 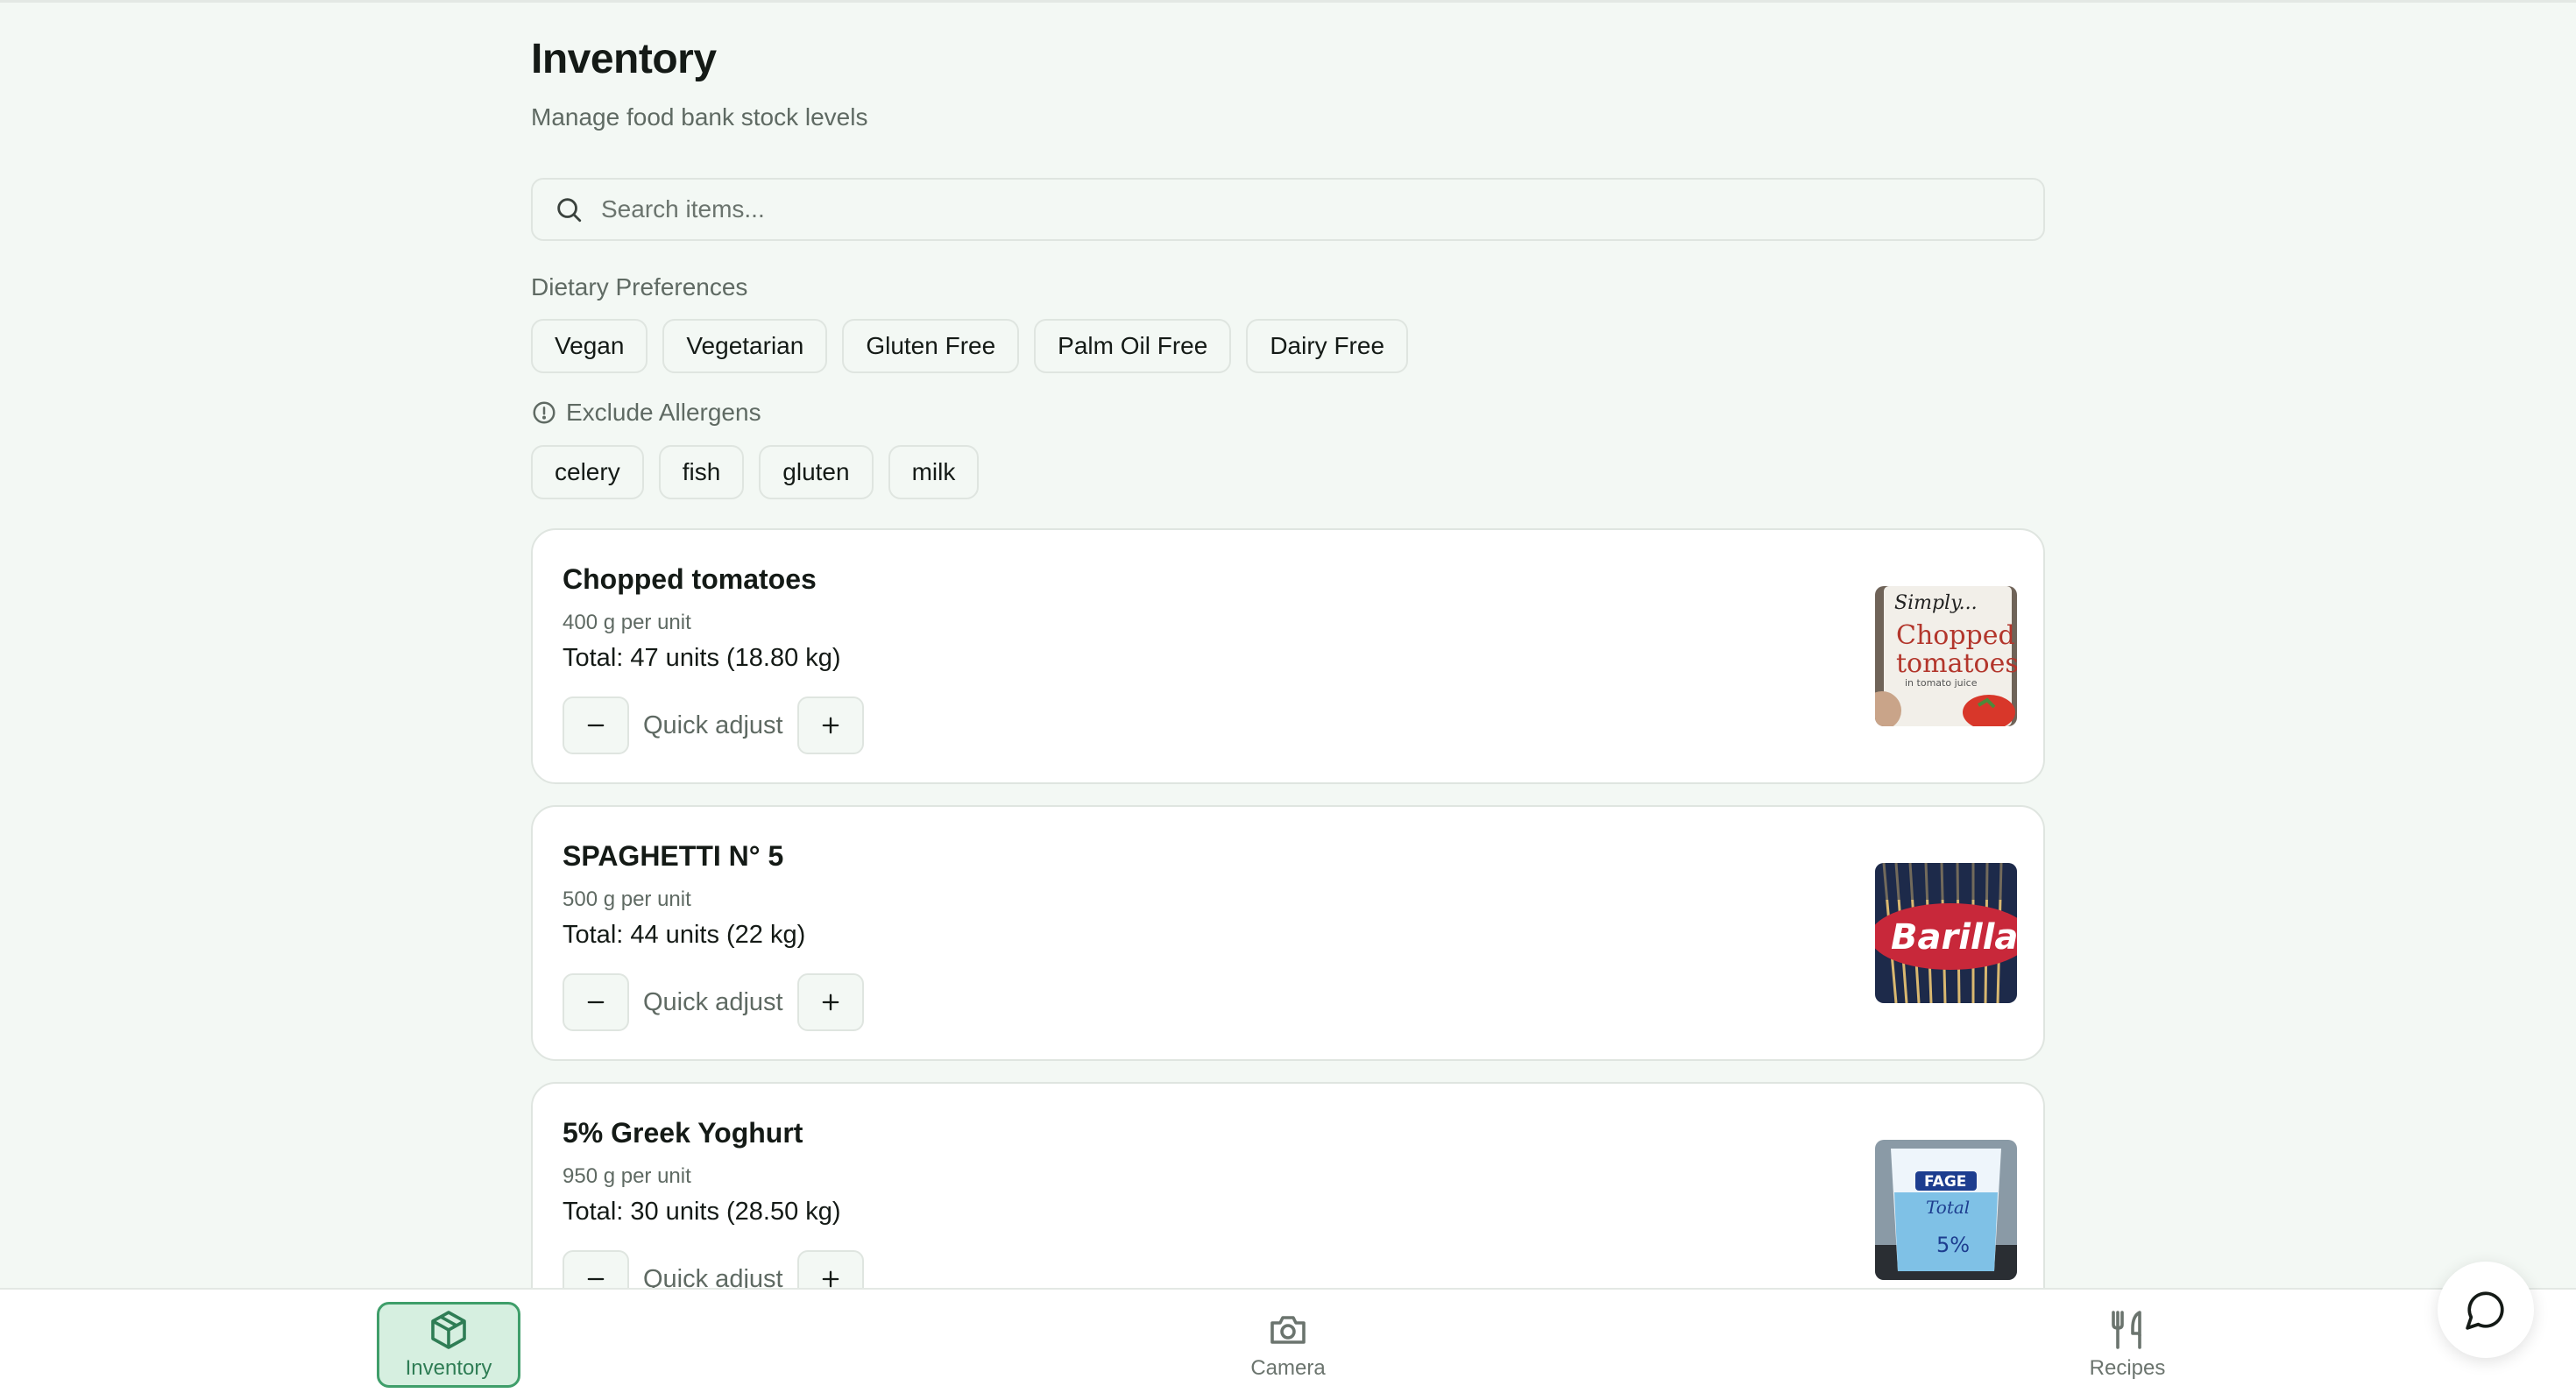 I want to click on info-circle-icon, so click(x=544, y=412).